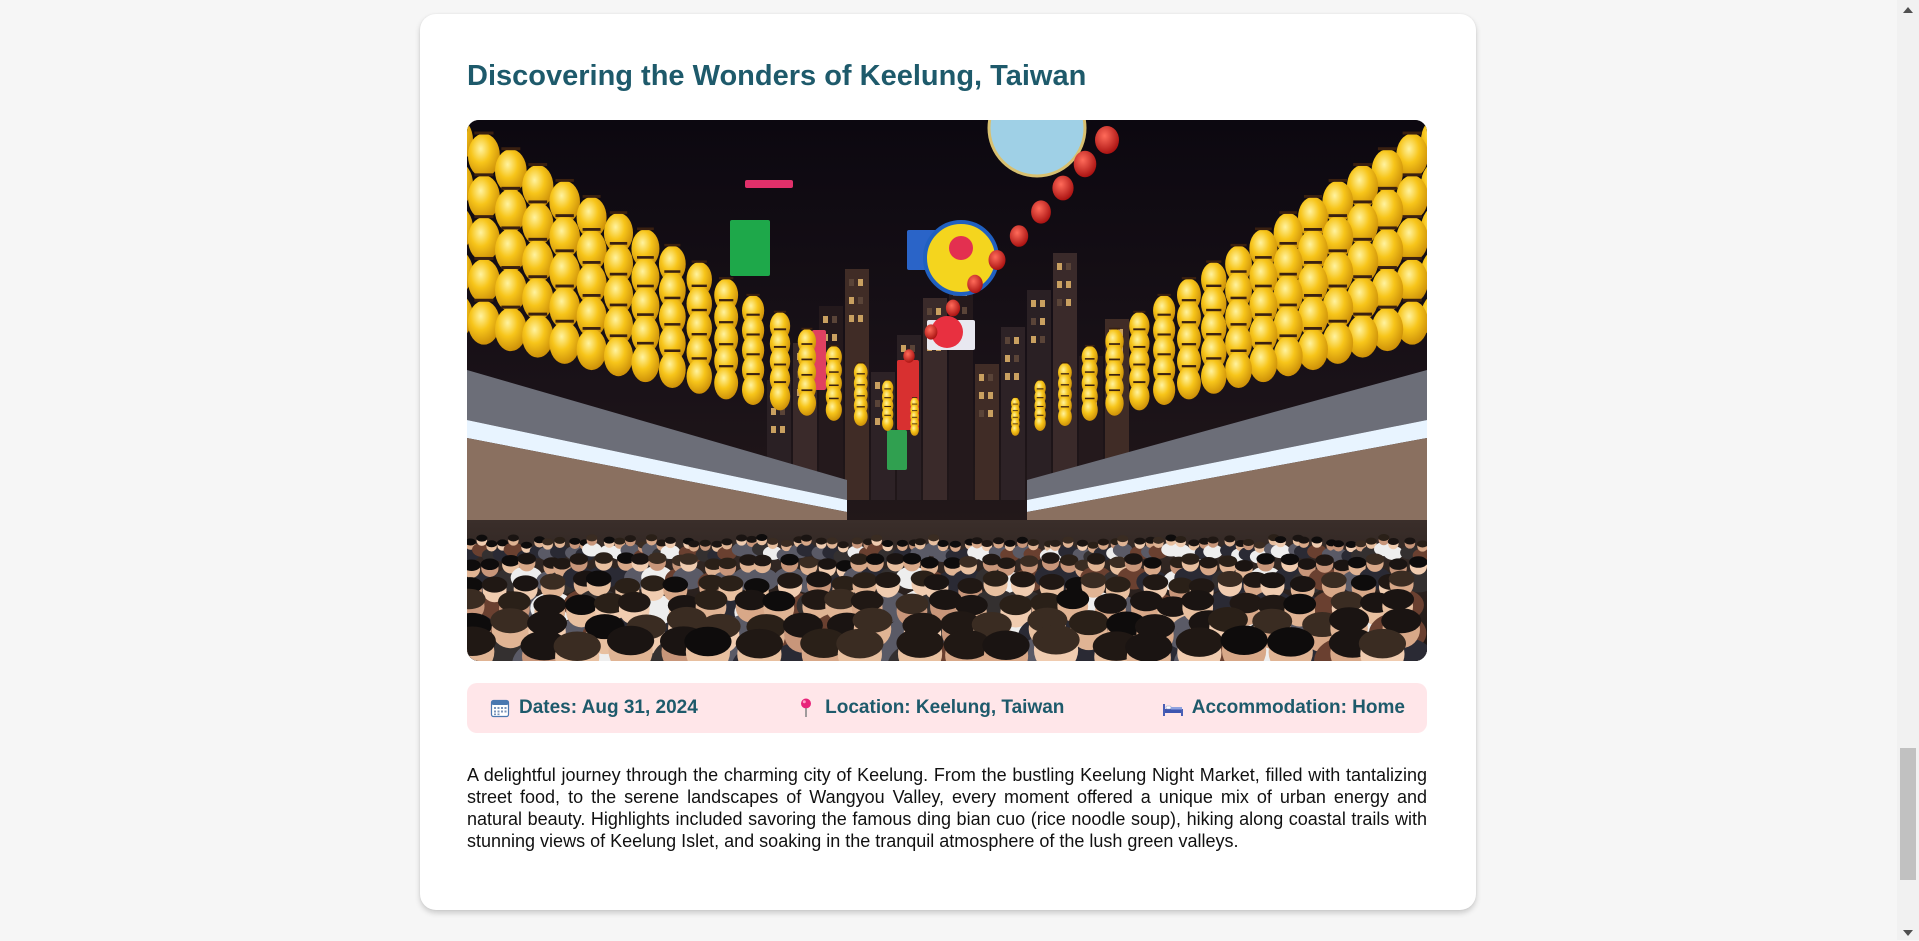 This screenshot has width=1919, height=941. Describe the element at coordinates (944, 708) in the screenshot. I see `location-label: Location: Keelung, Taiwan` at that location.